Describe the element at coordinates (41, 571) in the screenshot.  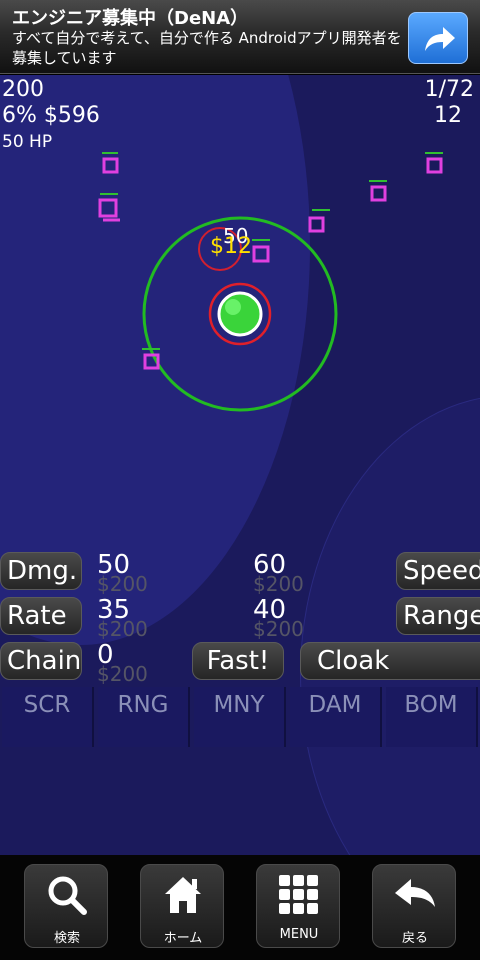
I see `damage-upgrade-button: Dmg.` at that location.